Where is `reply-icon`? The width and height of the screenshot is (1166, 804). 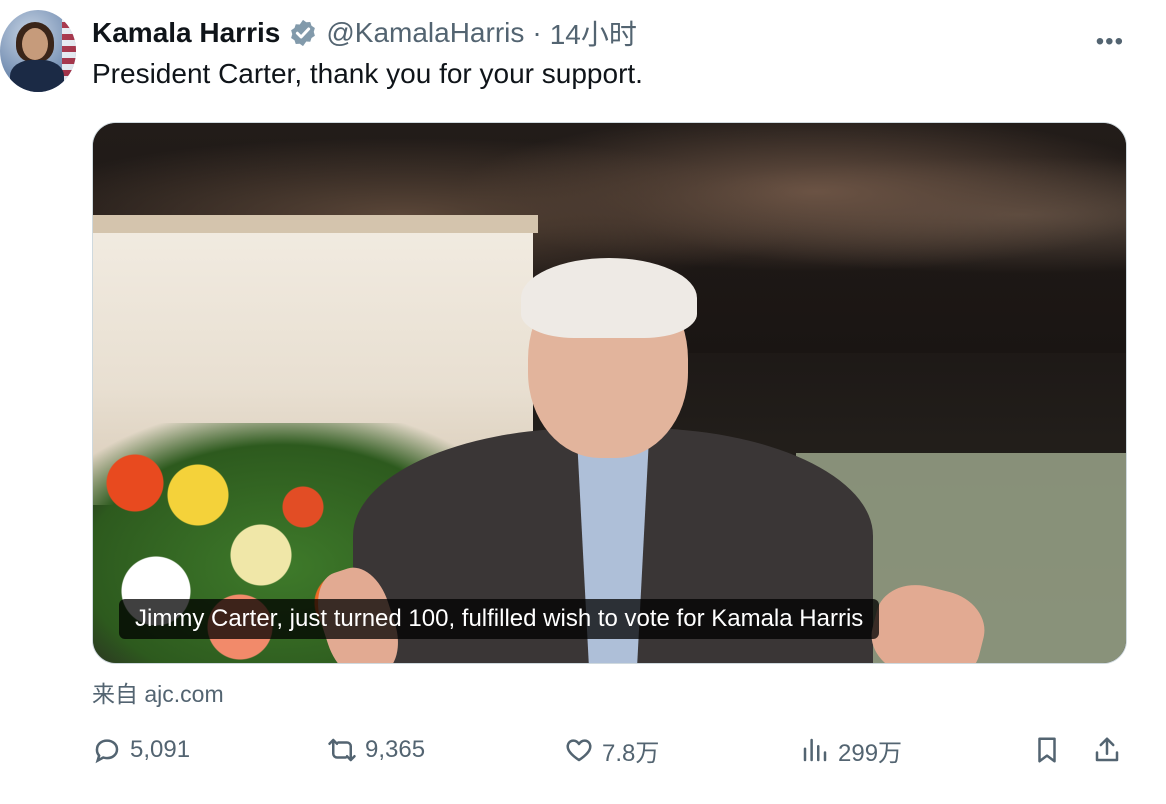
reply-icon is located at coordinates (107, 751).